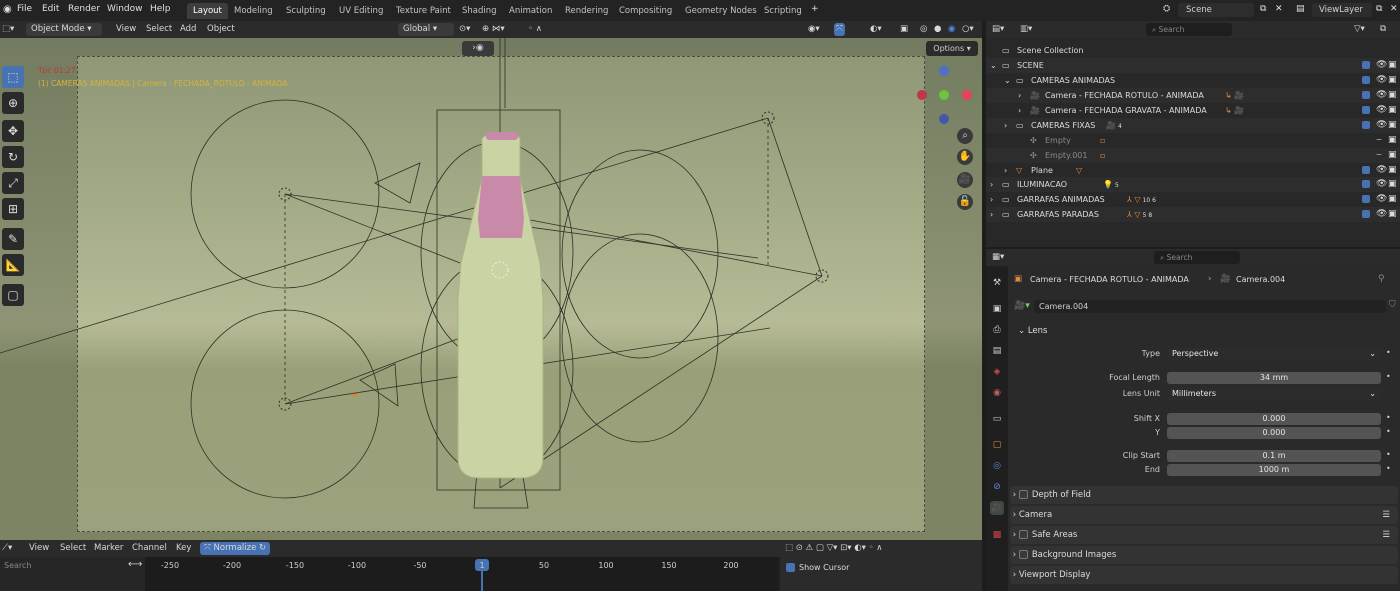  I want to click on output-tab-icon: ⎙, so click(997, 330).